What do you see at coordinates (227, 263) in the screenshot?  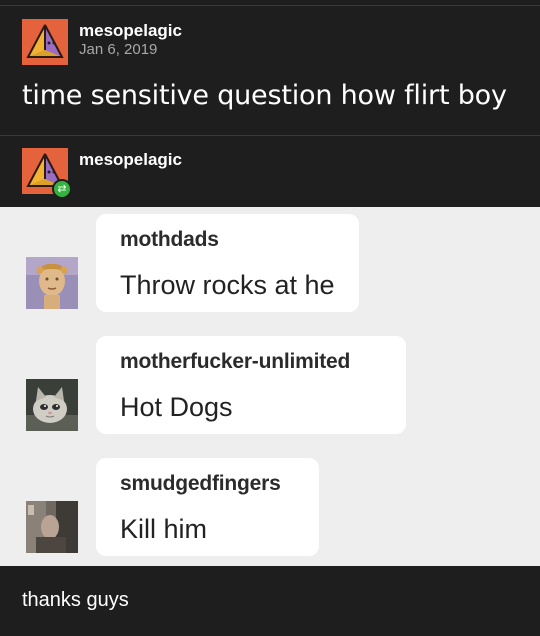 I see `reply-bubble: mothdads Throw rocks at he` at bounding box center [227, 263].